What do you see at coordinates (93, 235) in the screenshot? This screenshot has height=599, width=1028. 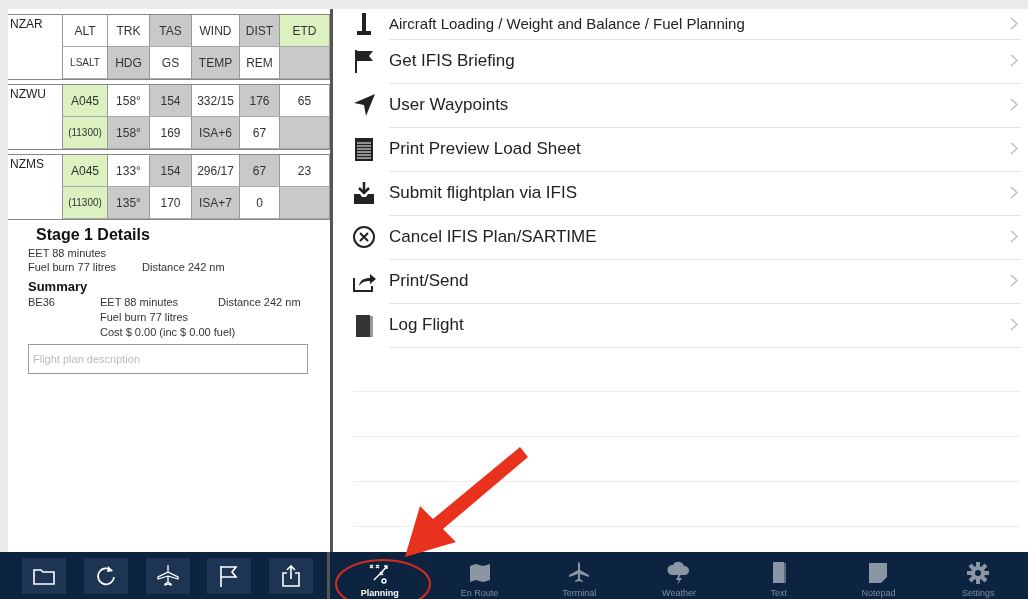 I see `section-title: Stage 1 Details` at bounding box center [93, 235].